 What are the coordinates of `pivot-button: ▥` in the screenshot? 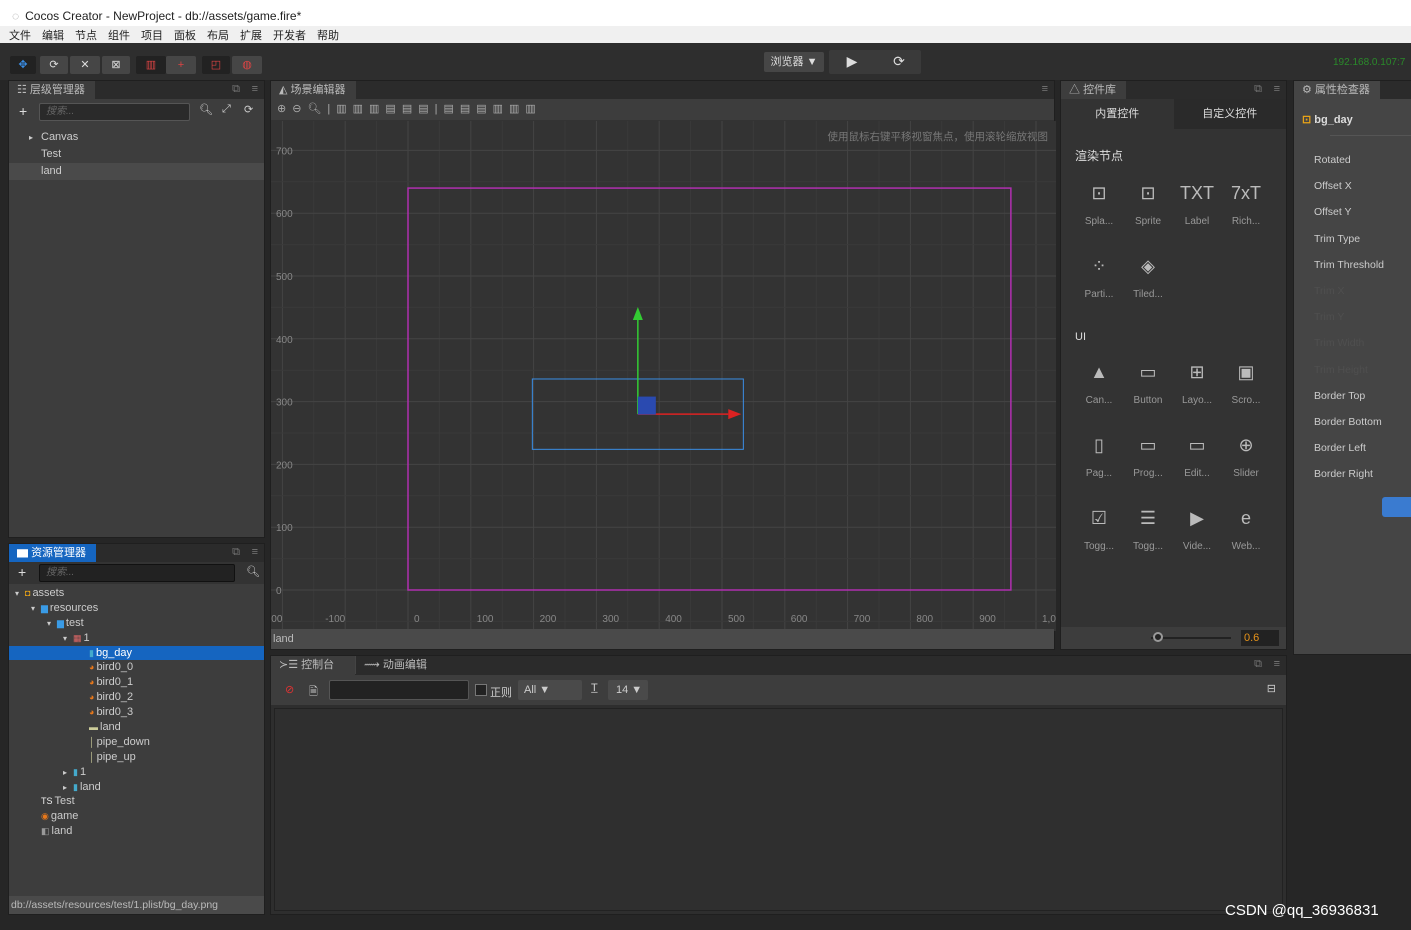 It's located at (151, 65).